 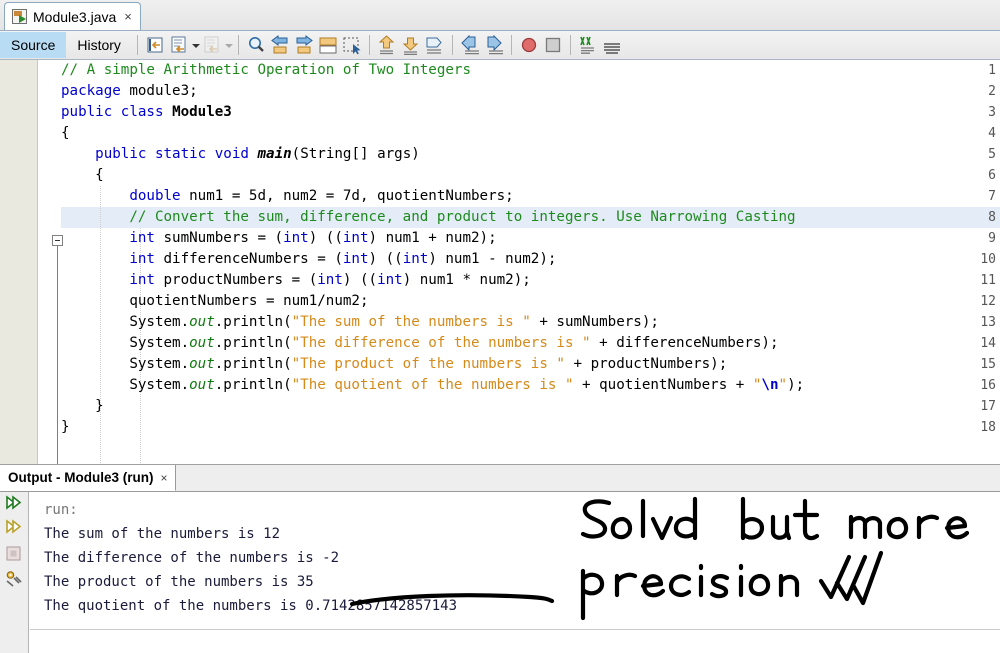 What do you see at coordinates (256, 45) in the screenshot?
I see `find-selection-icon` at bounding box center [256, 45].